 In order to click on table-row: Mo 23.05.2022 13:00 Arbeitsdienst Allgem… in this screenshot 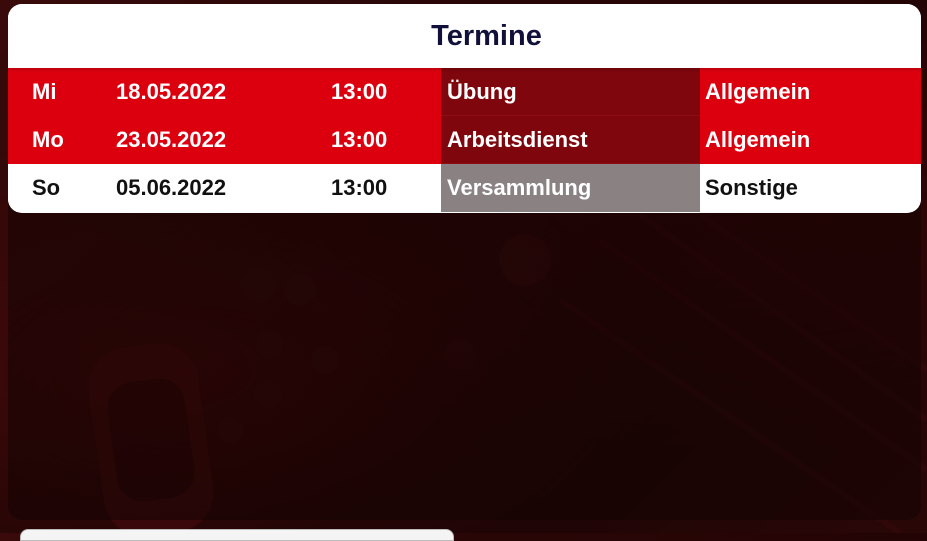, I will do `click(464, 140)`.